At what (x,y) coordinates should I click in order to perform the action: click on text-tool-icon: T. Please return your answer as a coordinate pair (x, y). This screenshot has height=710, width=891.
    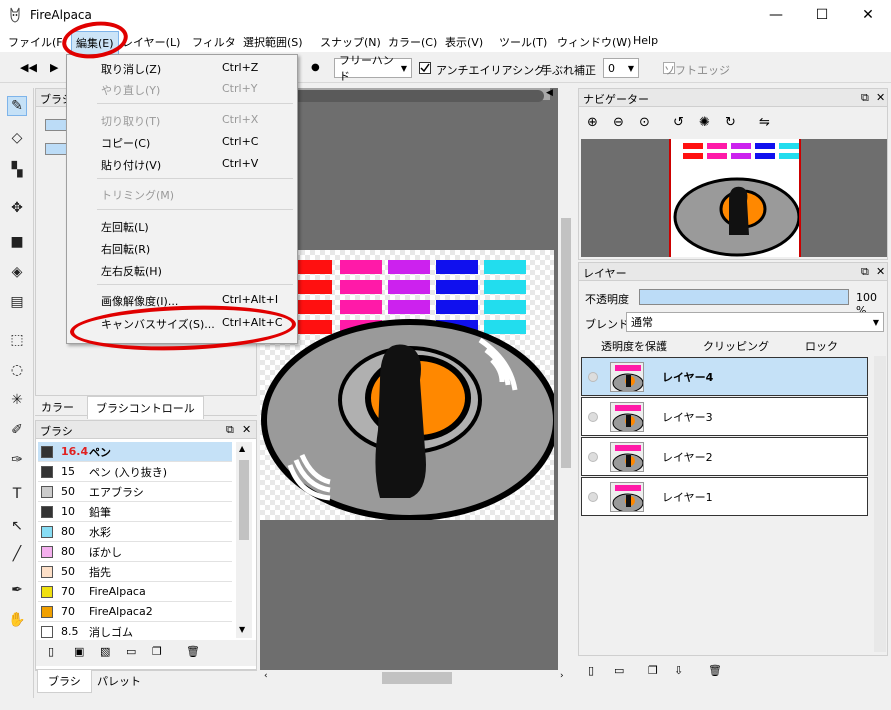
    Looking at the image, I should click on (17, 494).